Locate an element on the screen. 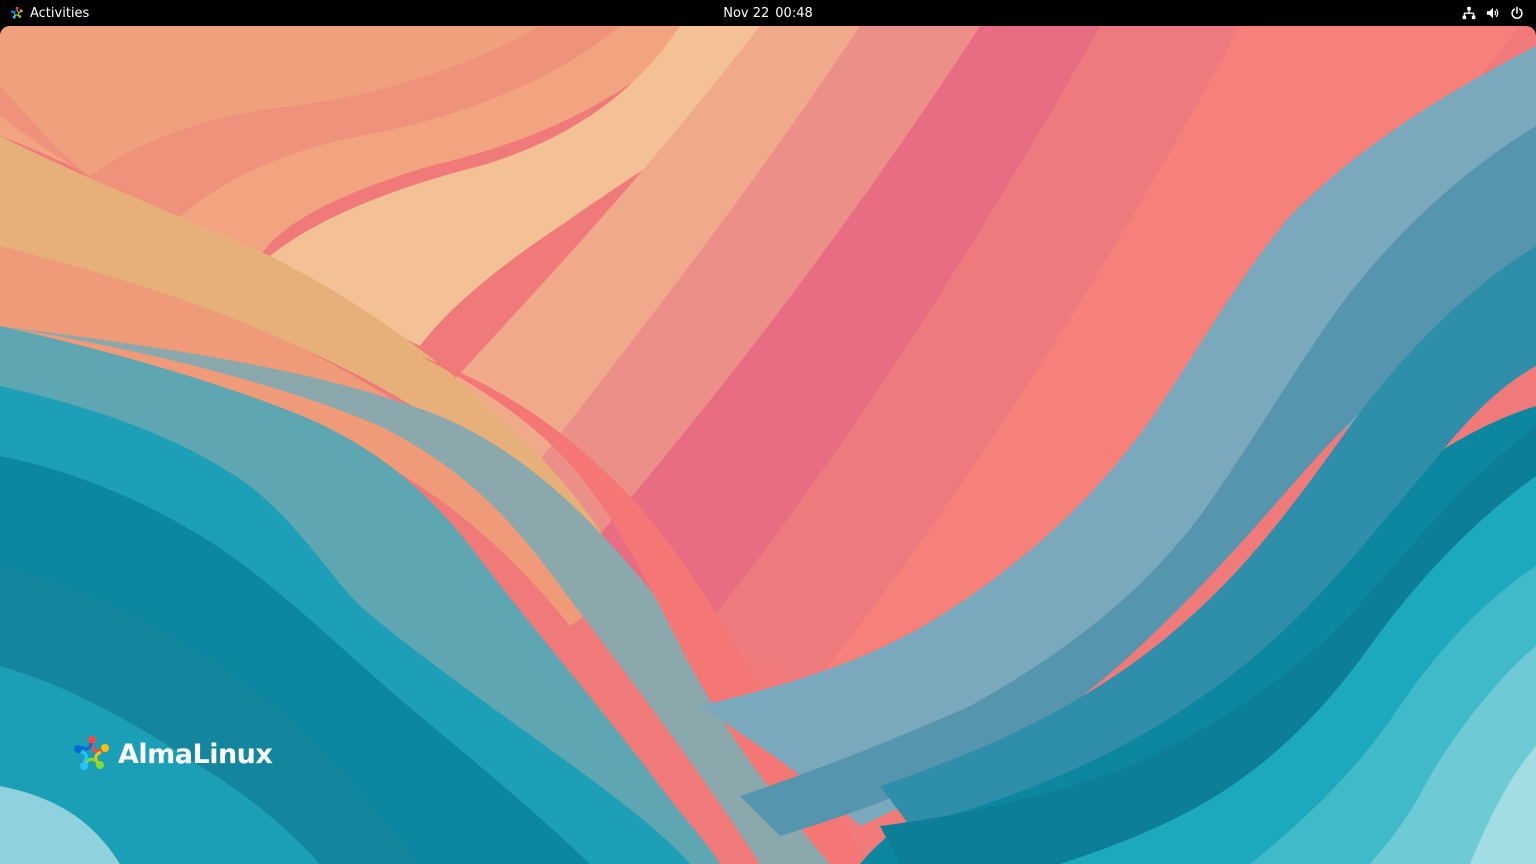 The width and height of the screenshot is (1536, 864). activities-button: Activities is located at coordinates (49, 13).